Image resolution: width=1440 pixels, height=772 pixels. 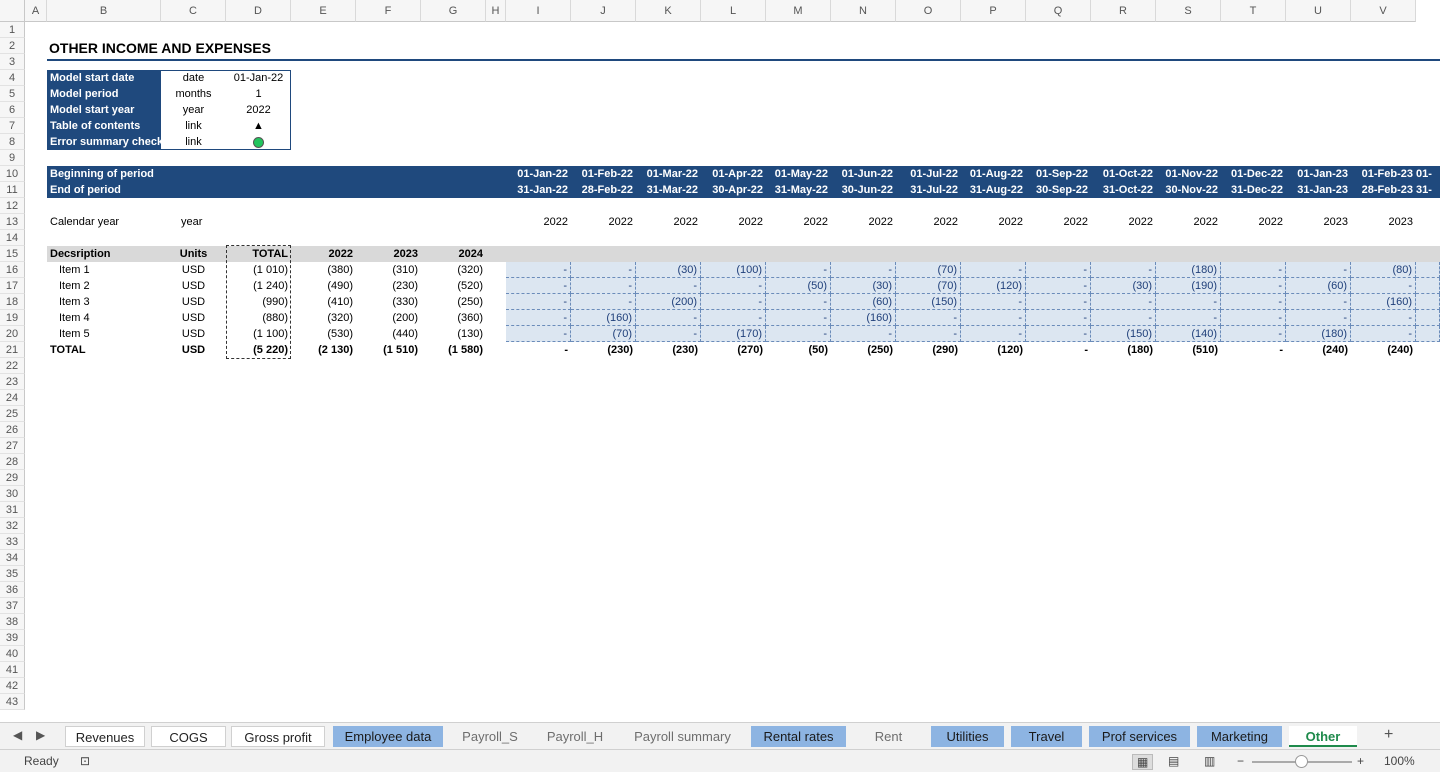 I want to click on calendar-label: Calendar year, so click(x=104, y=222).